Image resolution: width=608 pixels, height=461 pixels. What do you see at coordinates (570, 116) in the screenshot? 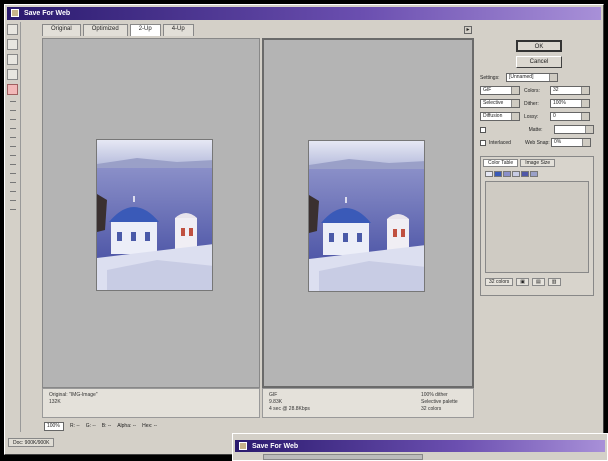
I see `lossy-field: 0` at bounding box center [570, 116].